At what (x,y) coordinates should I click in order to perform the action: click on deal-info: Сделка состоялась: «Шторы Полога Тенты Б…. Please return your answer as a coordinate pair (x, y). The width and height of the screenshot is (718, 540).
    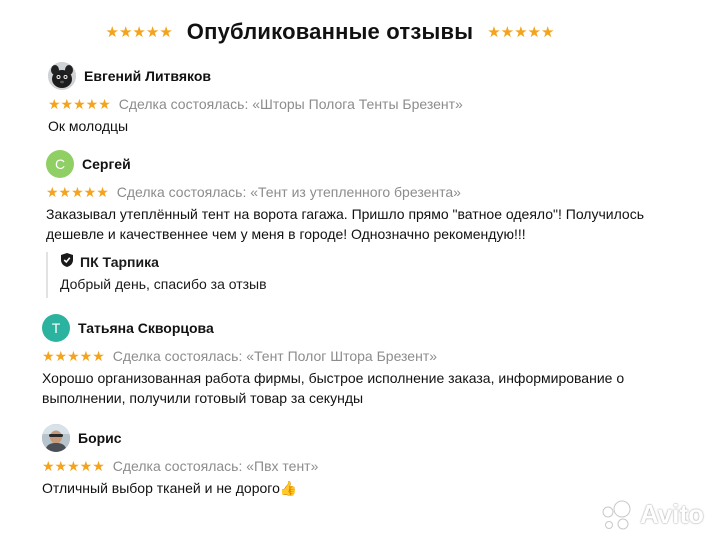
    Looking at the image, I should click on (290, 104).